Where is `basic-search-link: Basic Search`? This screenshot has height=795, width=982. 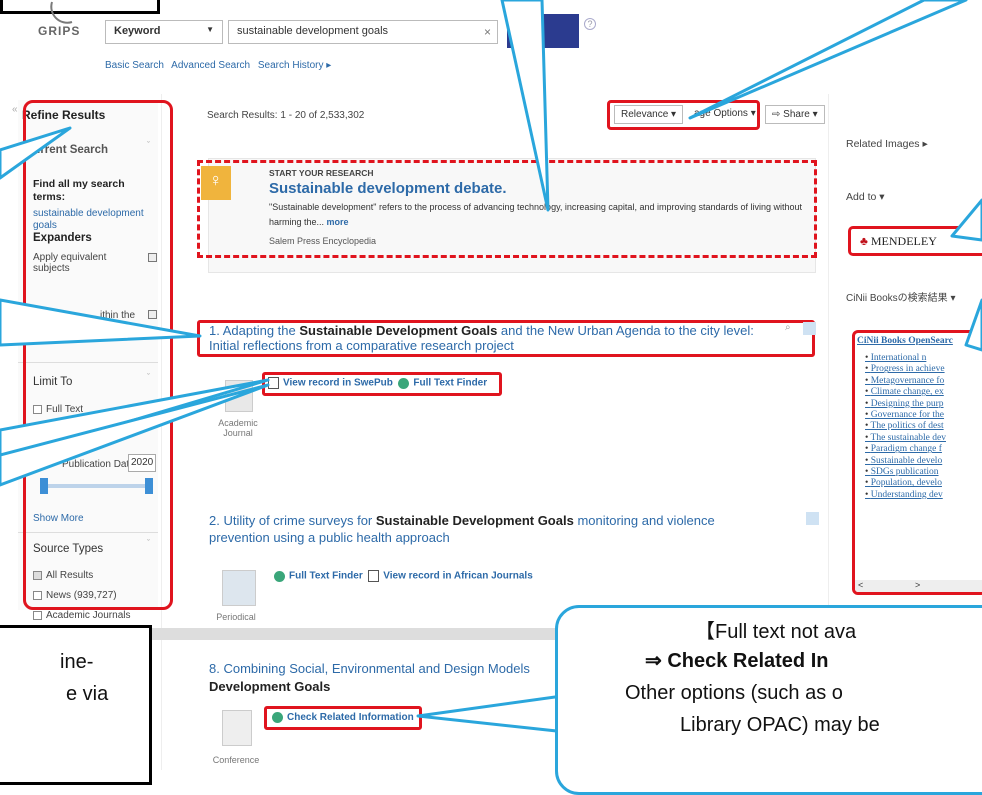
basic-search-link: Basic Search is located at coordinates (134, 65).